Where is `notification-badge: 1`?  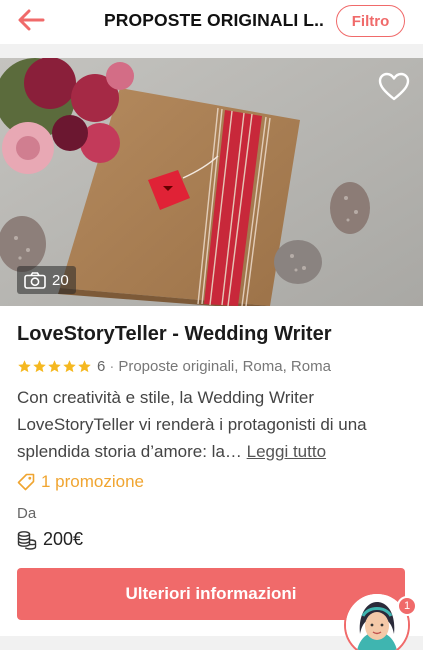
notification-badge: 1 is located at coordinates (407, 606).